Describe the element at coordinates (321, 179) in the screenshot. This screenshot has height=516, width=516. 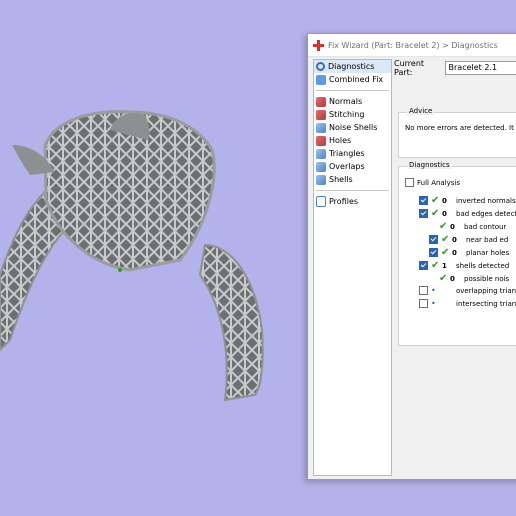
I see `shells-icon` at that location.